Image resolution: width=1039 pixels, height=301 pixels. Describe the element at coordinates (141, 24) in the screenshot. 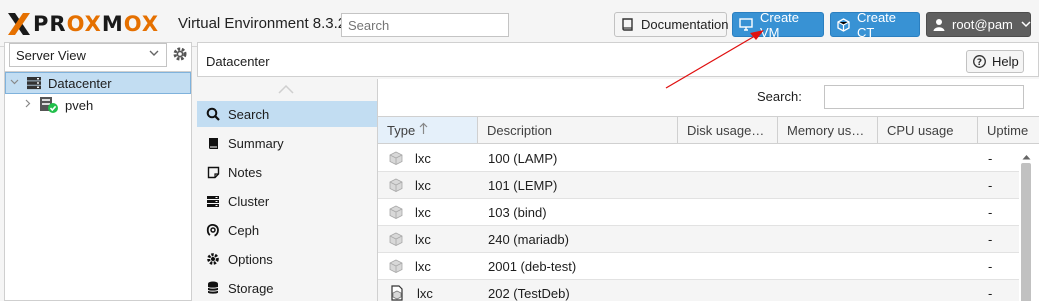

I see `logo-text-ox2: OX` at that location.